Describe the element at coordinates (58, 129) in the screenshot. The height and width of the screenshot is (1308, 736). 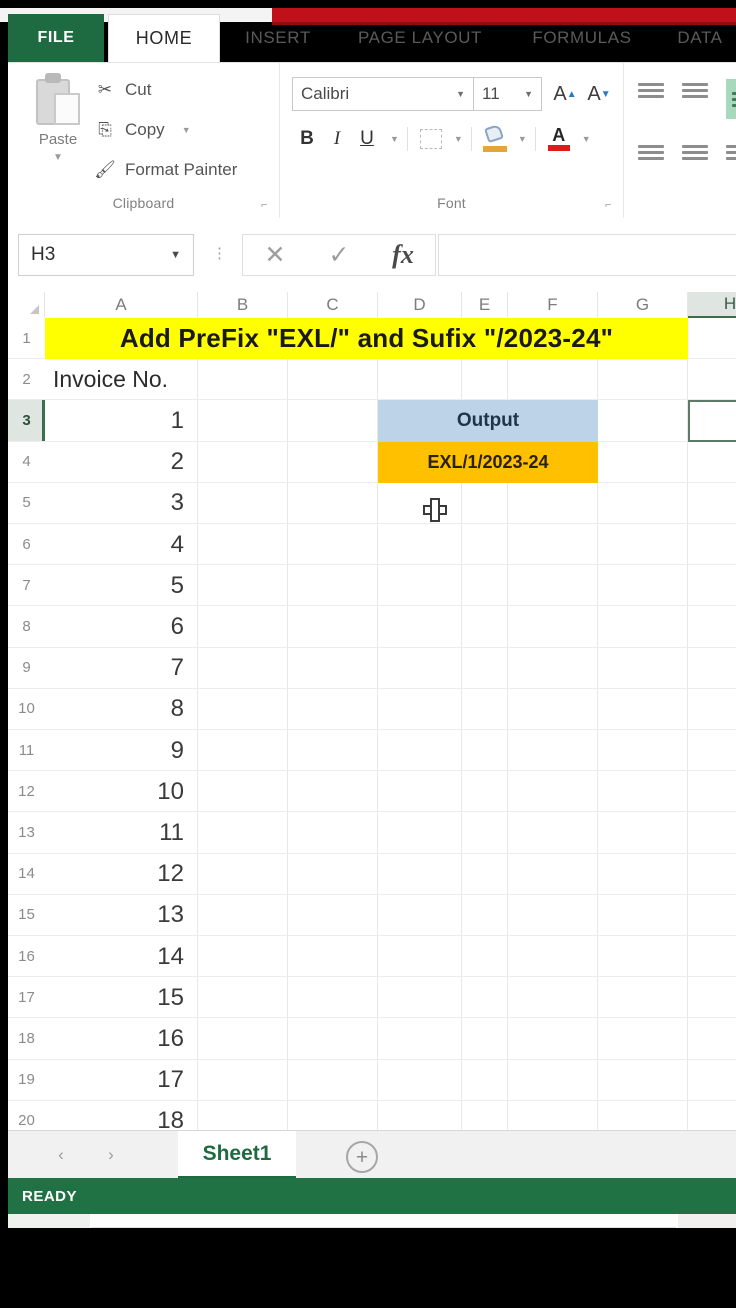
I see `paste-button: Paste ▼` at that location.